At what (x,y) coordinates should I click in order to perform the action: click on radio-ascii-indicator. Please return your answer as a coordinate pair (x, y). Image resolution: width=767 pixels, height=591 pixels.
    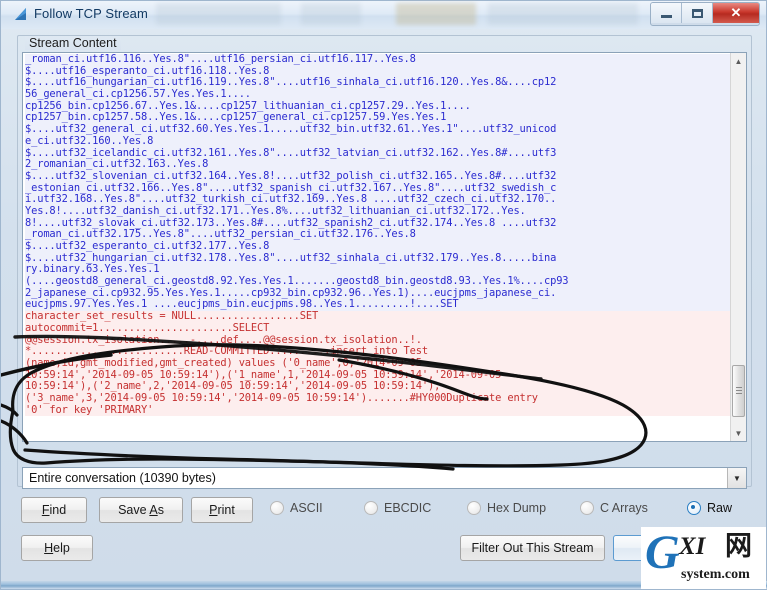
    Looking at the image, I should click on (277, 508).